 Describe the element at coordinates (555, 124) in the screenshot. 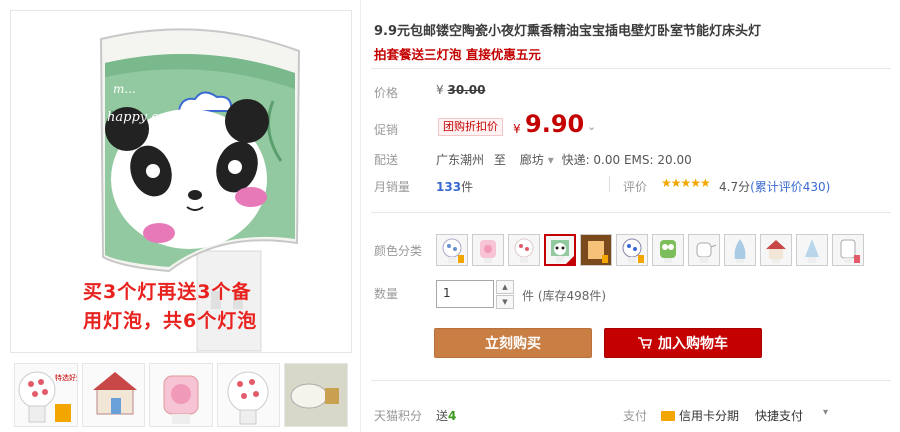

I see `promo-price: 9.90` at that location.